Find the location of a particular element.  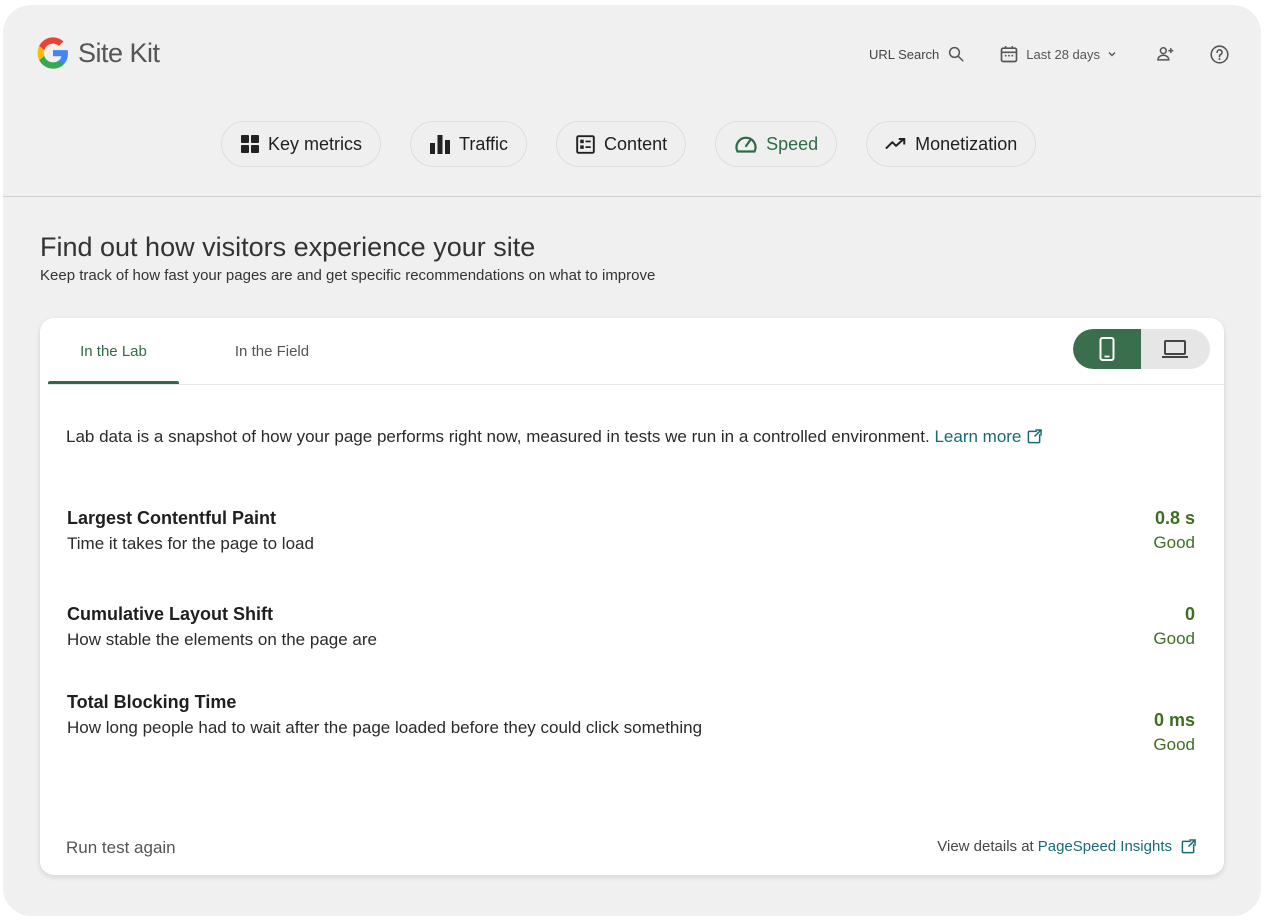

date-range-label: Last 28 days is located at coordinates (1063, 54).